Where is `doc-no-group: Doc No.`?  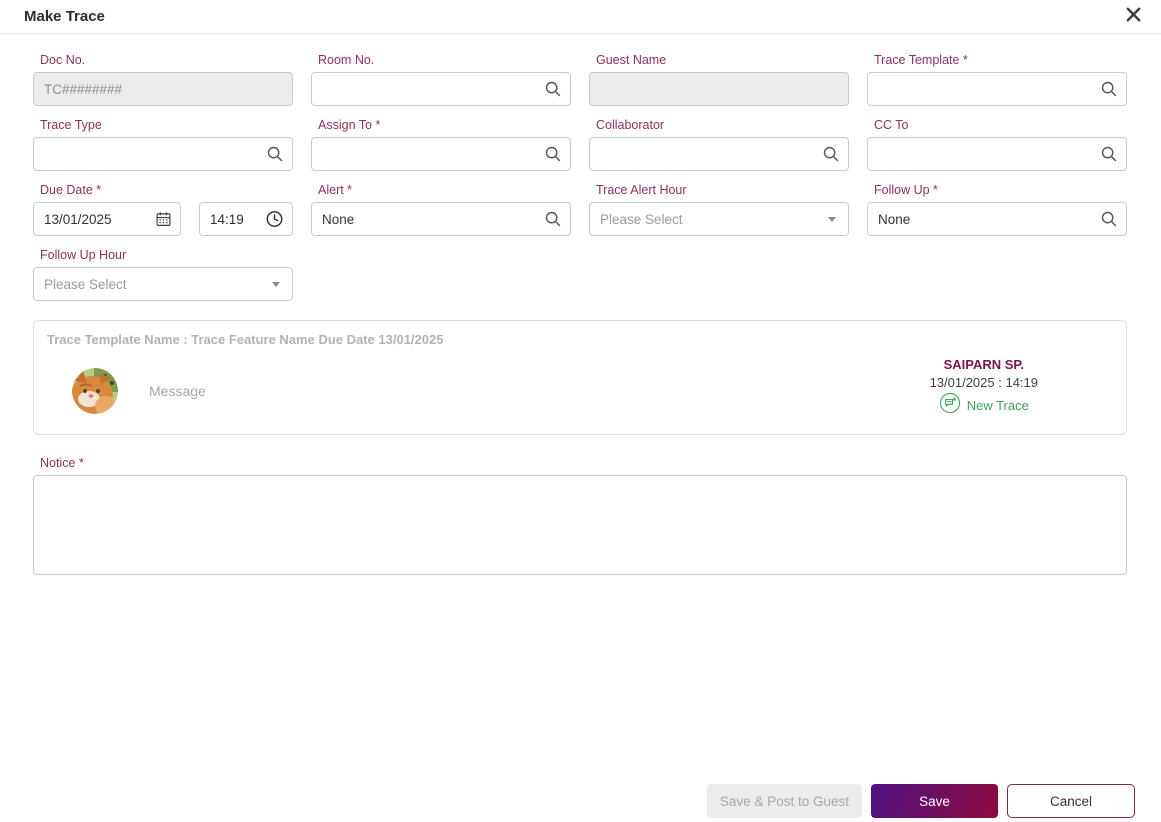
doc-no-group: Doc No. is located at coordinates (163, 79).